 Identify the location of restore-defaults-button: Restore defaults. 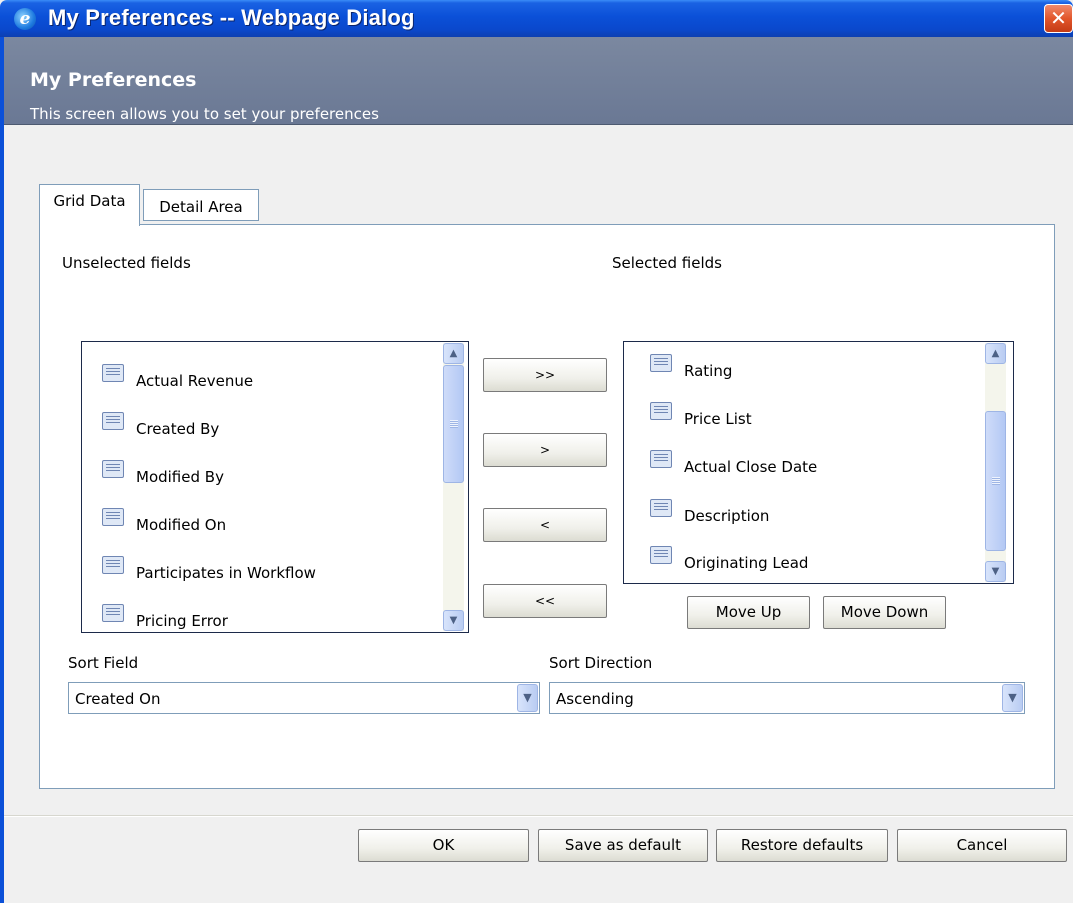
(802, 845).